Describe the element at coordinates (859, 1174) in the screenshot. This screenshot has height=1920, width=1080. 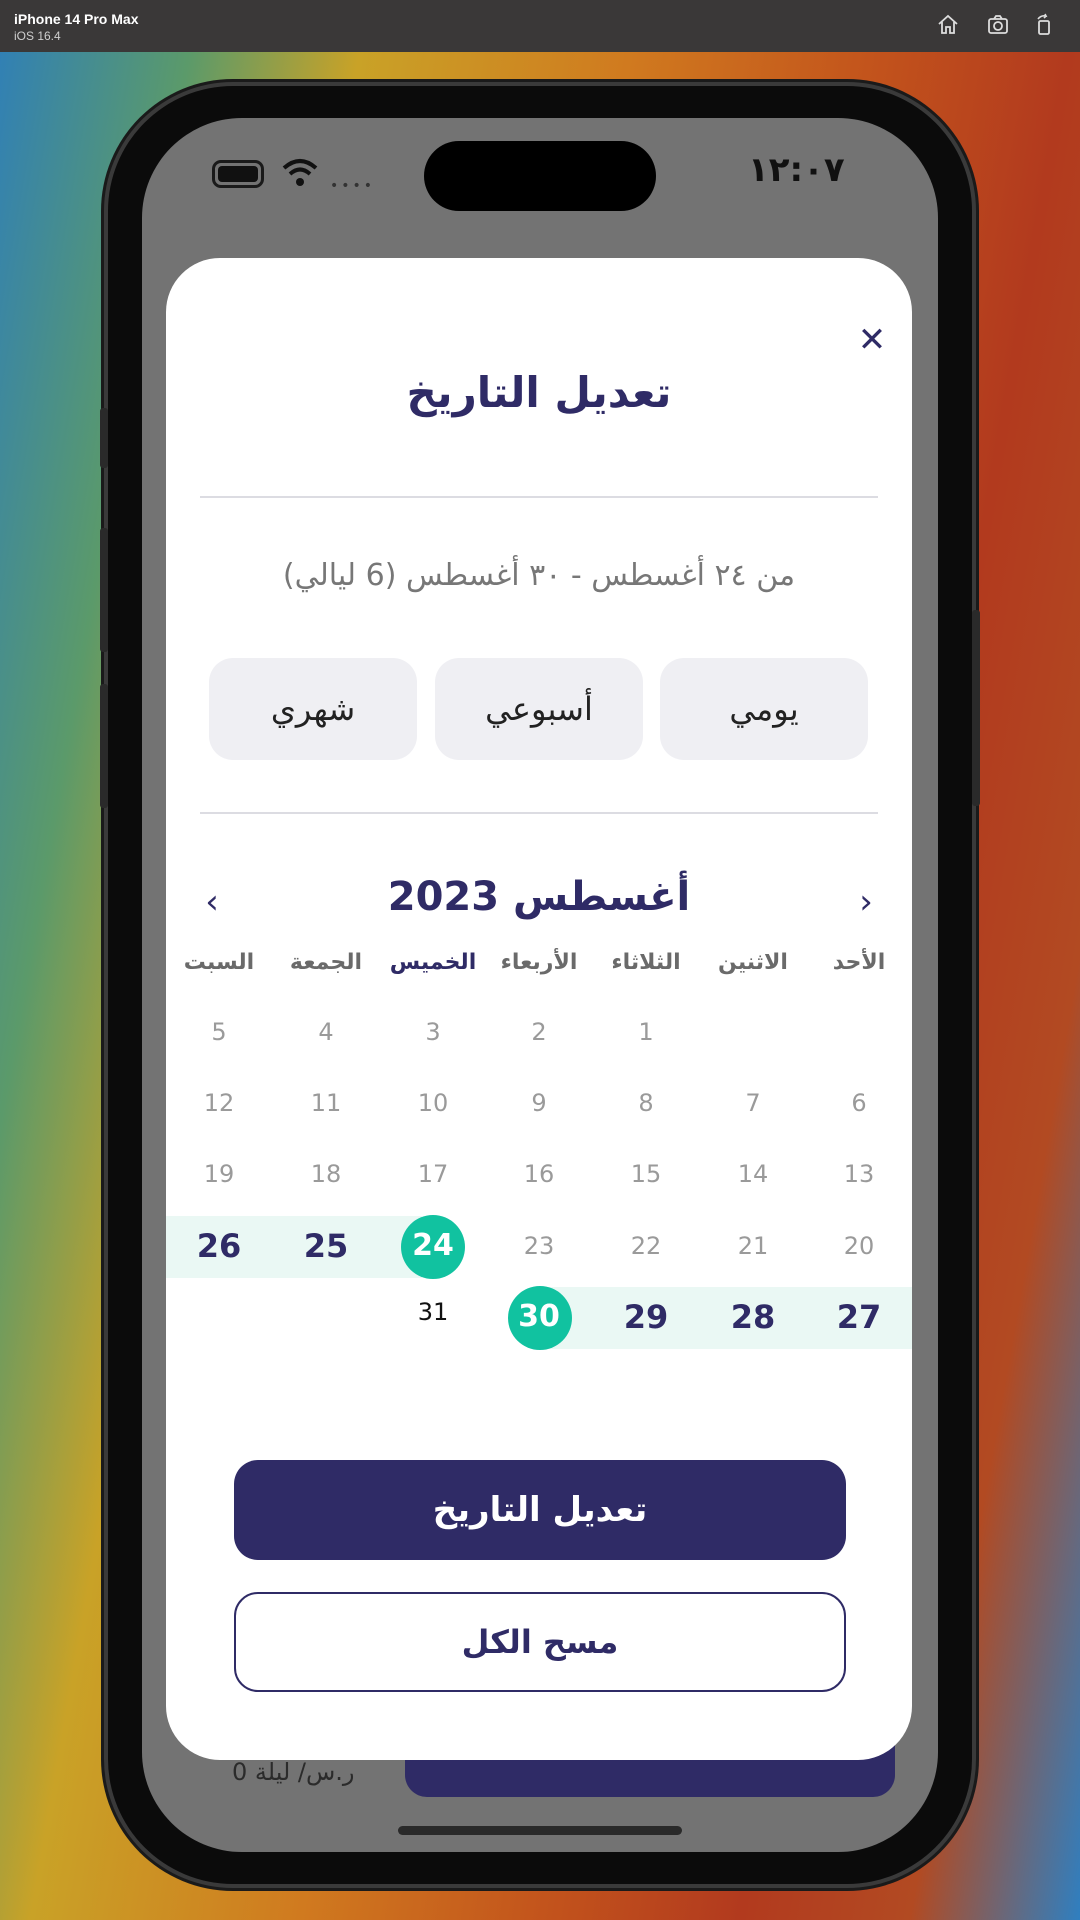
I see `day-13: 13` at that location.